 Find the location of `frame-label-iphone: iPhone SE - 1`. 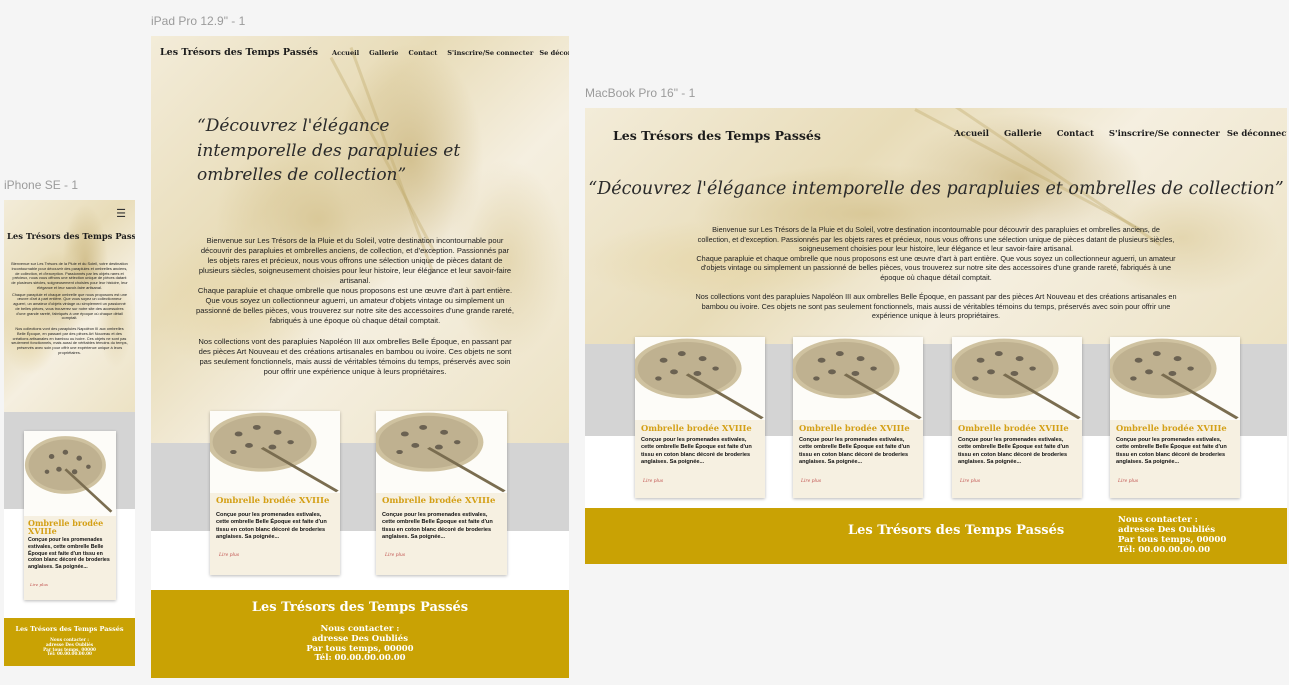

frame-label-iphone: iPhone SE - 1 is located at coordinates (41, 185).